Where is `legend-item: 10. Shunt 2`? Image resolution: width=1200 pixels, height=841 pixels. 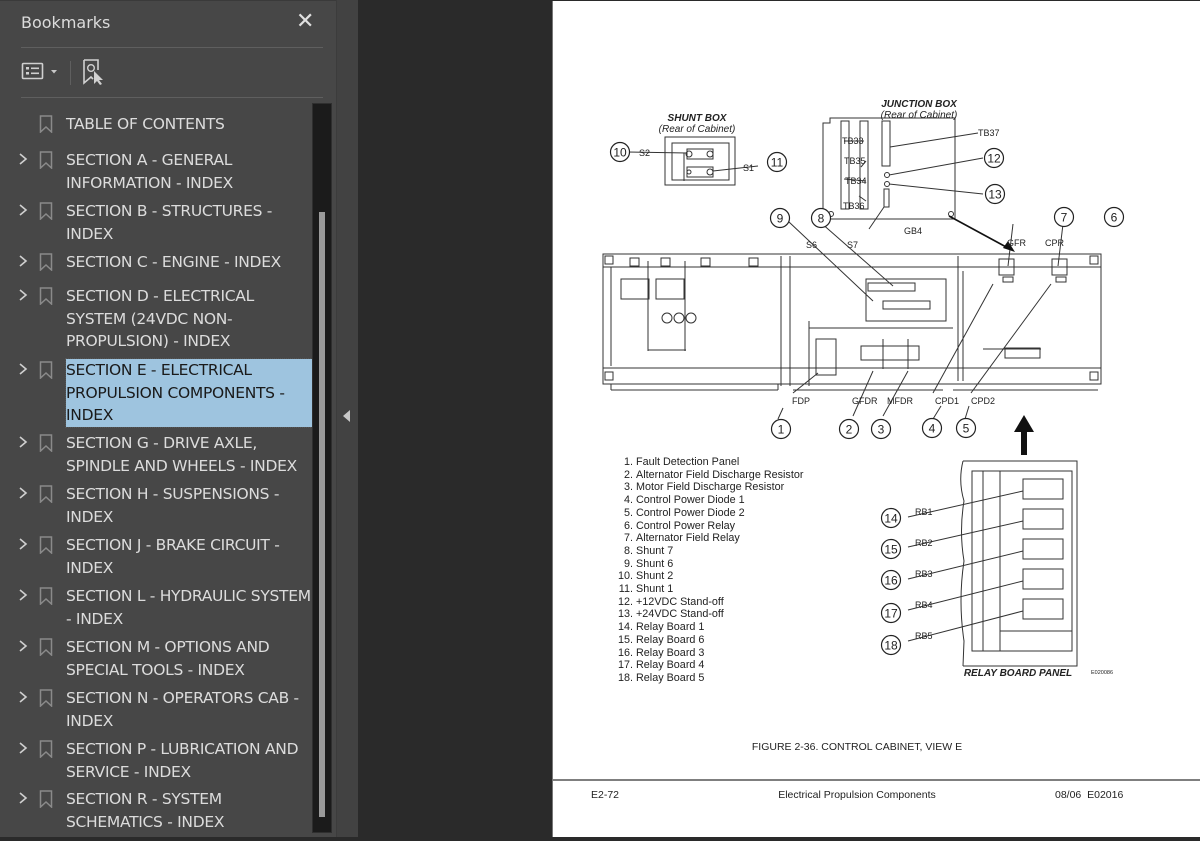 legend-item: 10. Shunt 2 is located at coordinates (708, 576).